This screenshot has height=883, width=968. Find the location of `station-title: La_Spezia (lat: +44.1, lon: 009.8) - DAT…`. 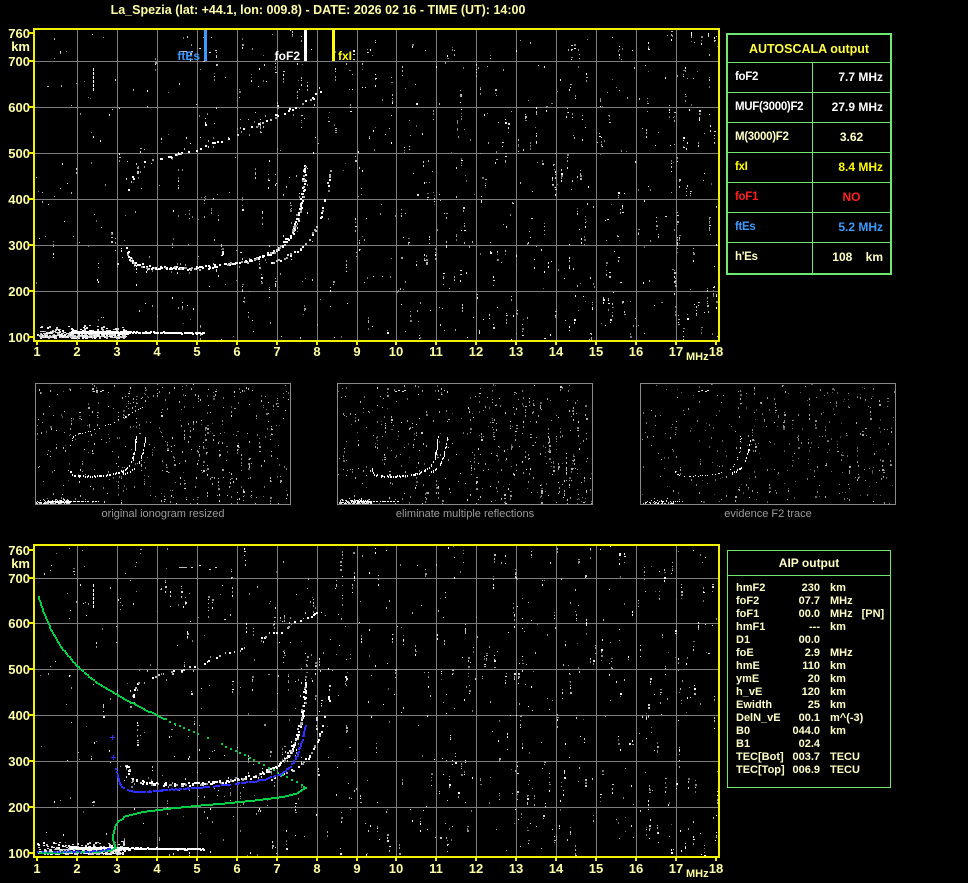

station-title: La_Spezia (lat: +44.1, lon: 009.8) - DAT… is located at coordinates (318, 10).